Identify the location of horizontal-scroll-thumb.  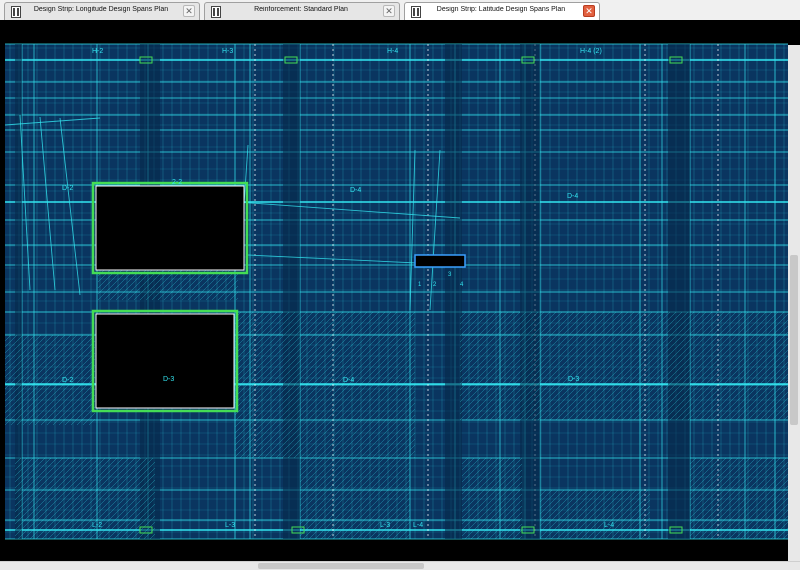
(341, 566).